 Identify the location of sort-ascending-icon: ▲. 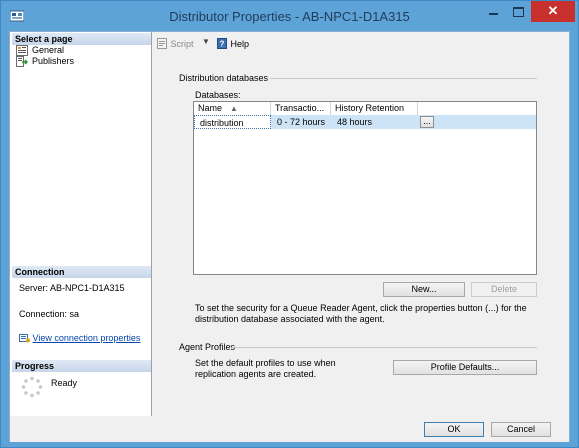
(234, 108).